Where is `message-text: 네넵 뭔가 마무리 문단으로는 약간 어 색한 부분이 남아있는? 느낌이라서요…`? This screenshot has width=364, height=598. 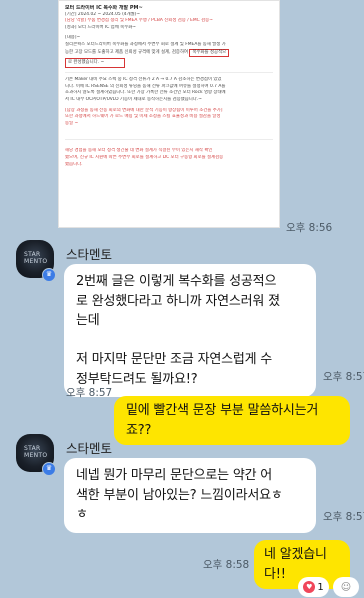 message-text: 네넵 뭔가 마무리 문단으로는 약간 어 색한 부분이 남아있는? 느낌이라서요… is located at coordinates (179, 495).